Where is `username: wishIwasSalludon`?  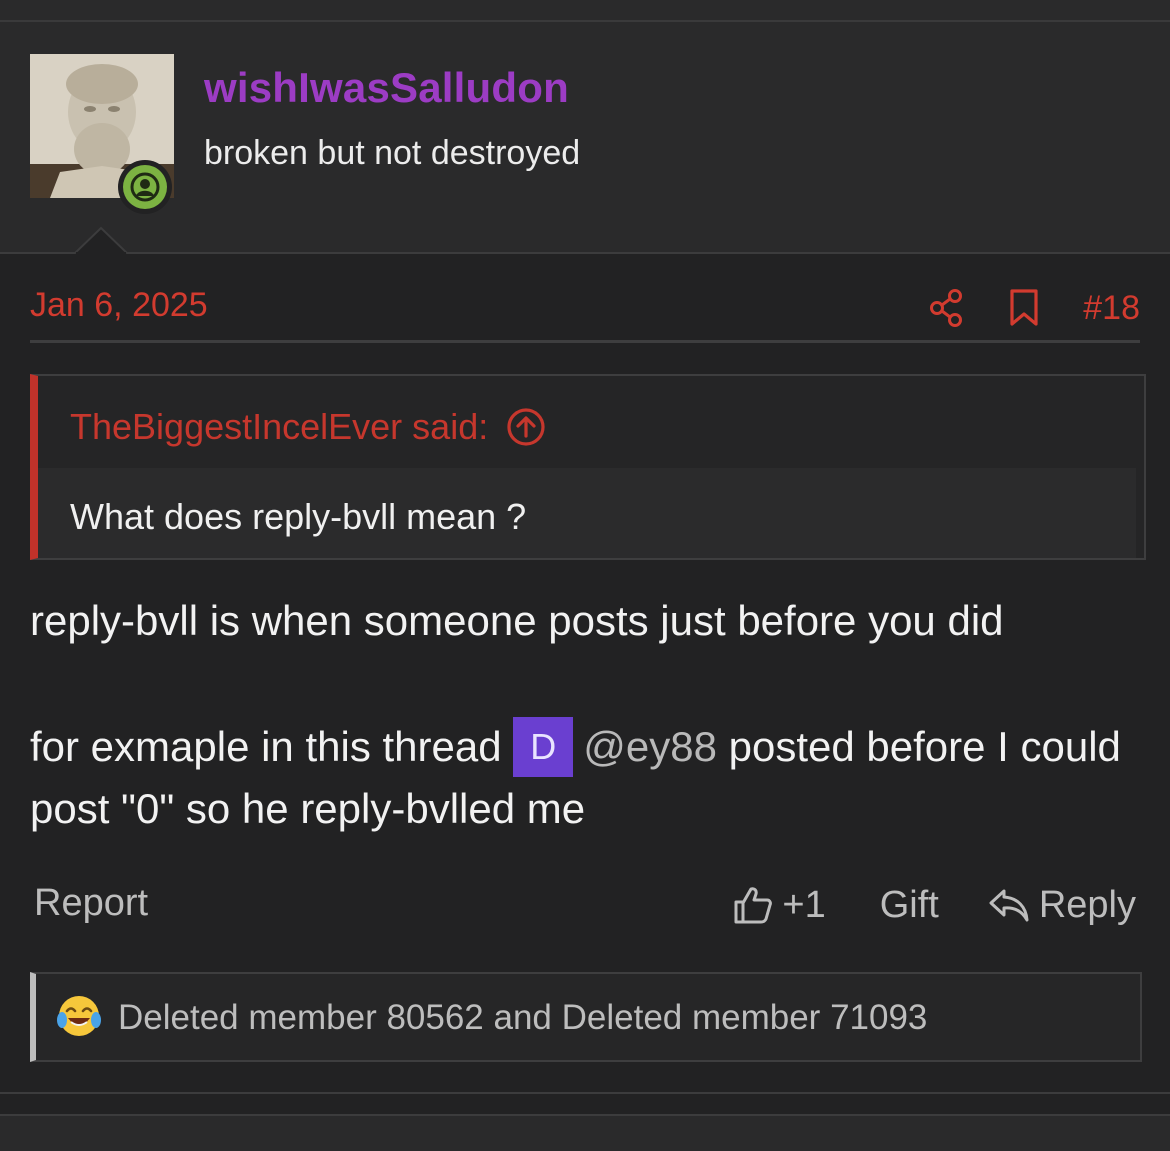
username: wishIwasSalludon is located at coordinates (386, 88).